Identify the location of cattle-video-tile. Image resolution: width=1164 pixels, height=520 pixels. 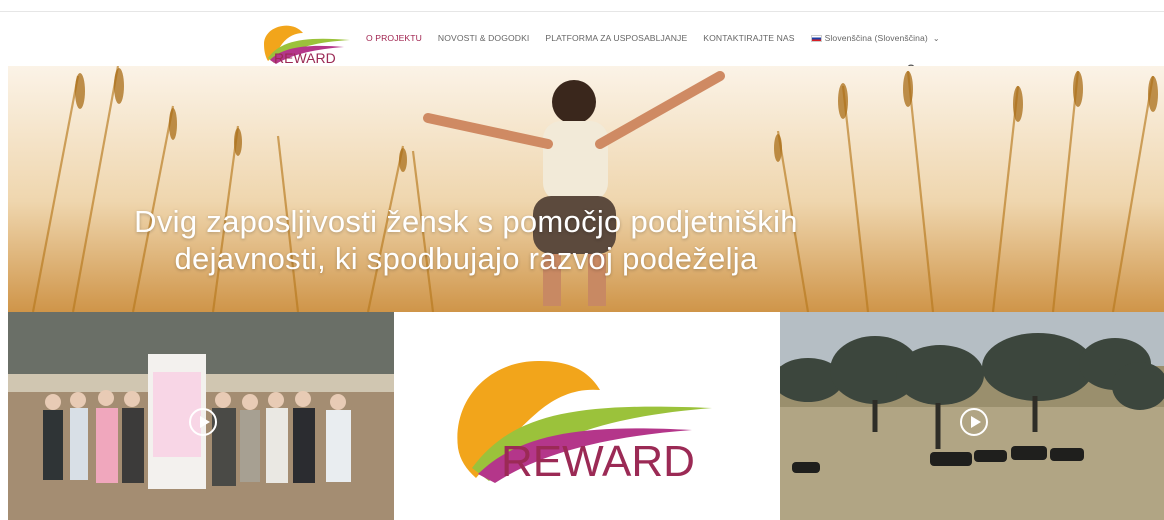
(972, 416).